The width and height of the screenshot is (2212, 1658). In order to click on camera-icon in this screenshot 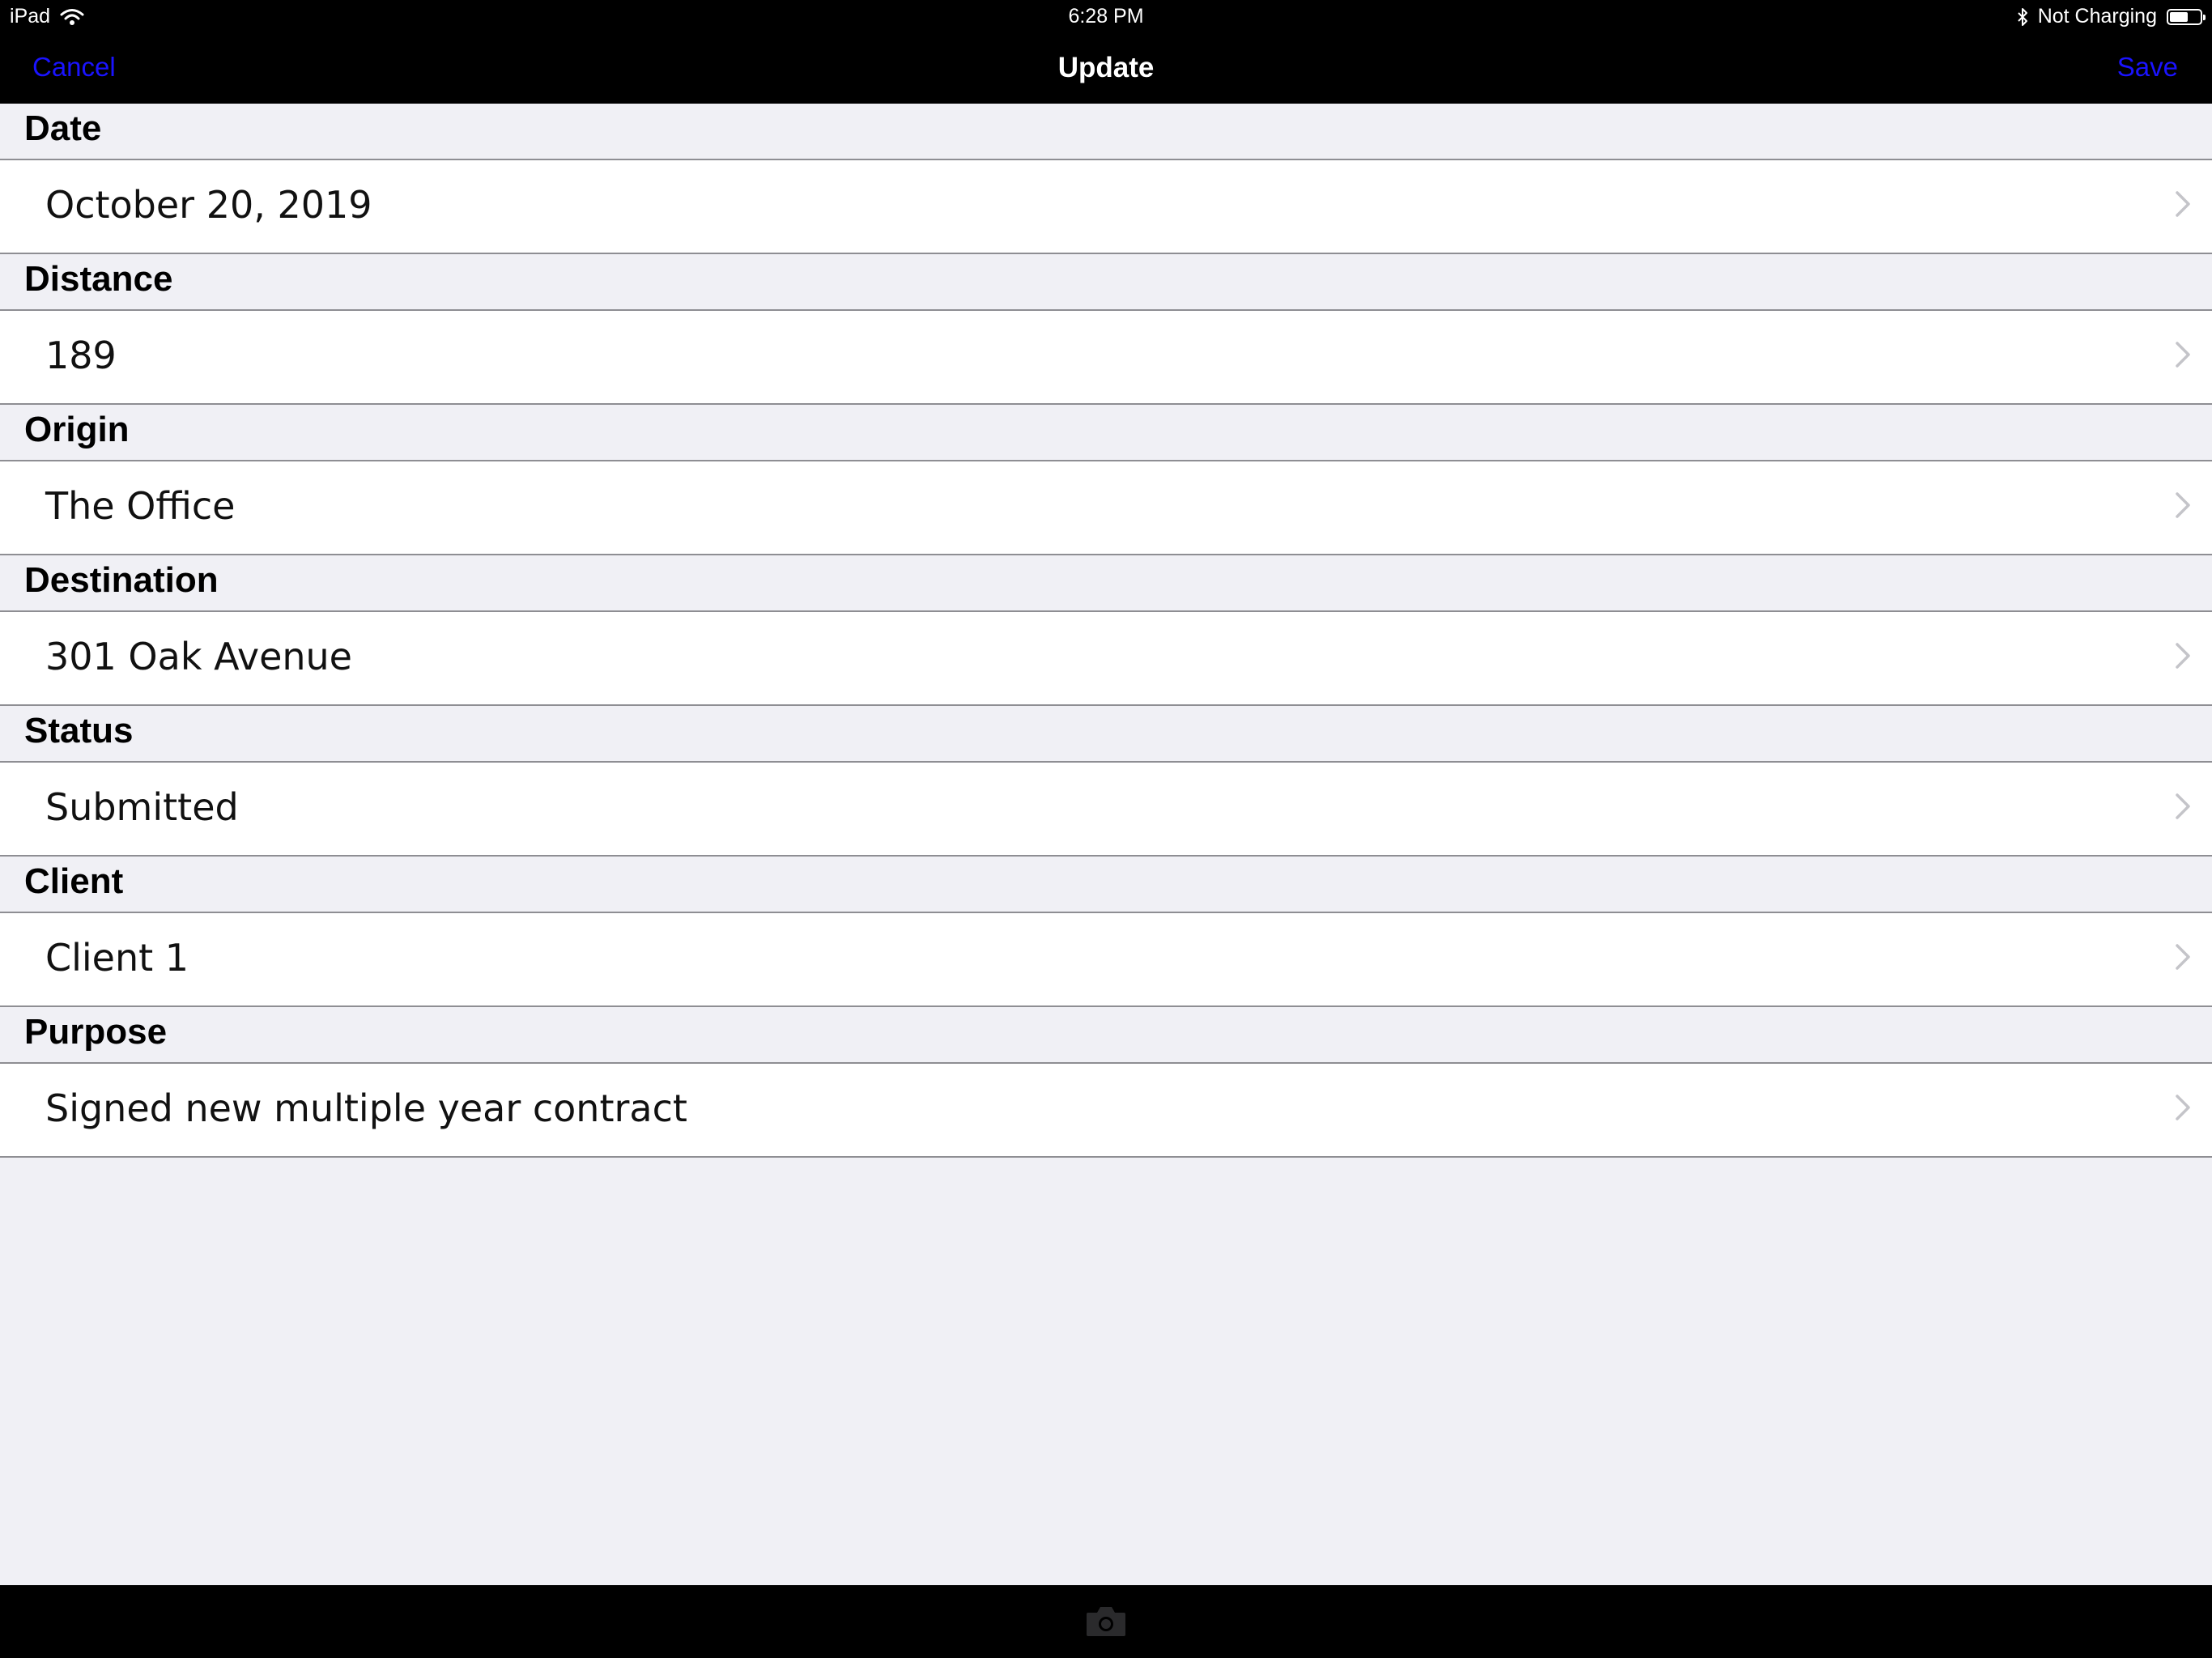, I will do `click(1106, 1621)`.